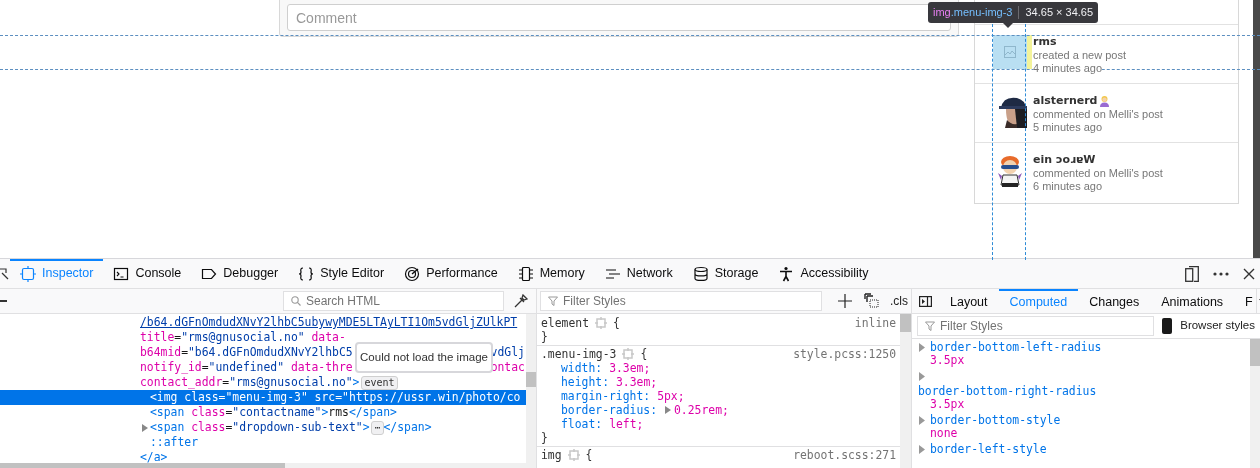 Image resolution: width=1260 pixels, height=468 pixels. What do you see at coordinates (845, 301) in the screenshot?
I see `plus-icon` at bounding box center [845, 301].